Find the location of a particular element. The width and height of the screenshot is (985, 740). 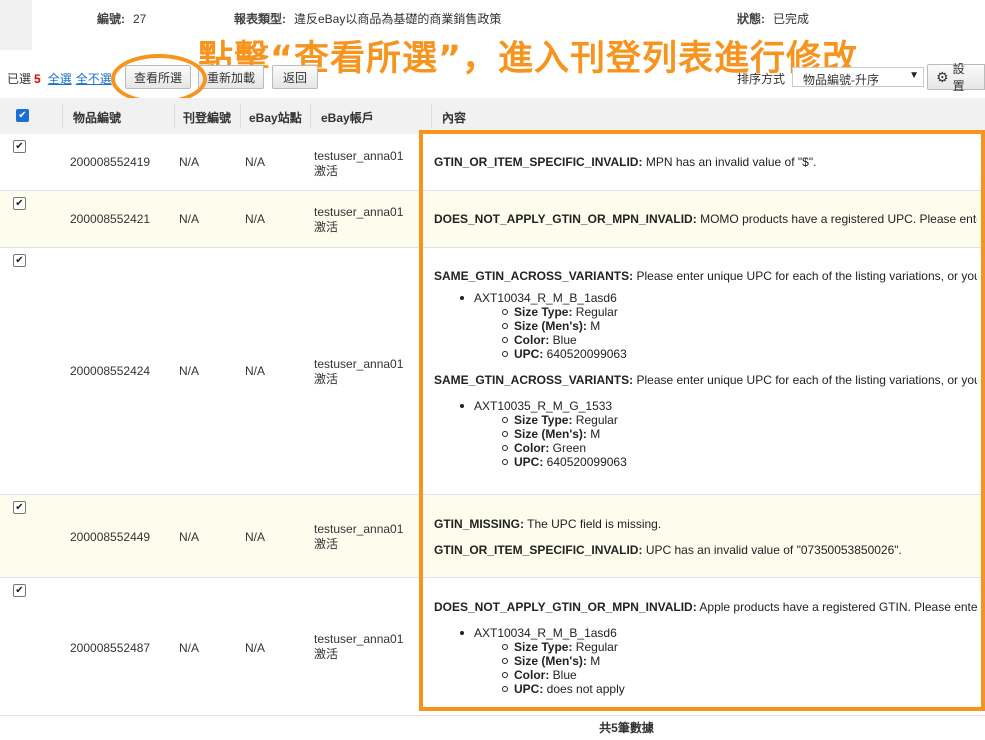

table-header: ✔ 物品編號 刊登編號 eBay站點 eBay帳戶 內容 is located at coordinates (492, 116).